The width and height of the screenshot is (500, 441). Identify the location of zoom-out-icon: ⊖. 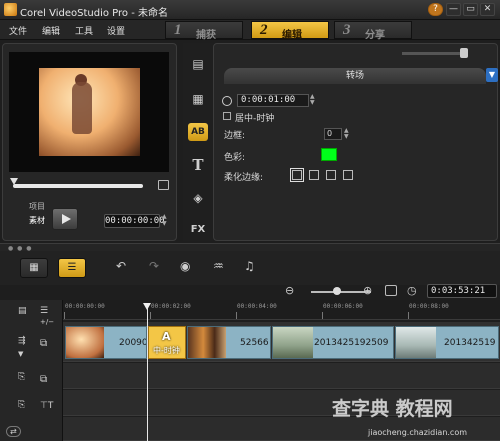
(289, 290).